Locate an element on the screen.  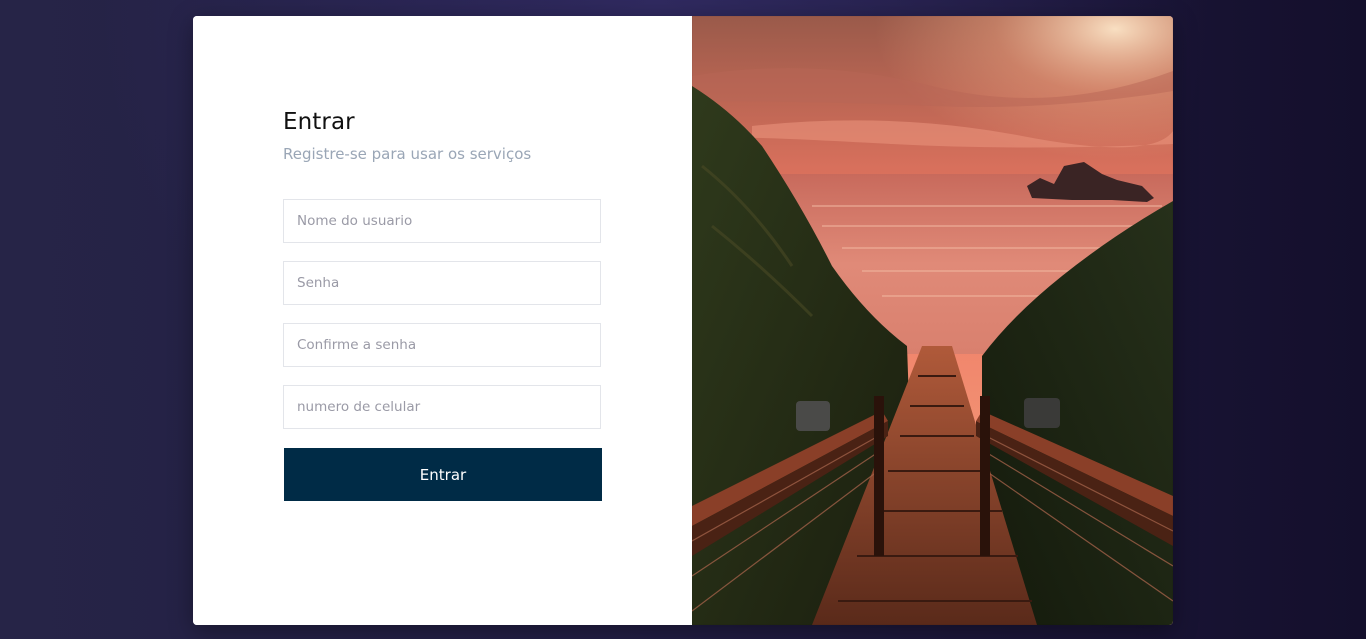
form-title: Entrar is located at coordinates (319, 122).